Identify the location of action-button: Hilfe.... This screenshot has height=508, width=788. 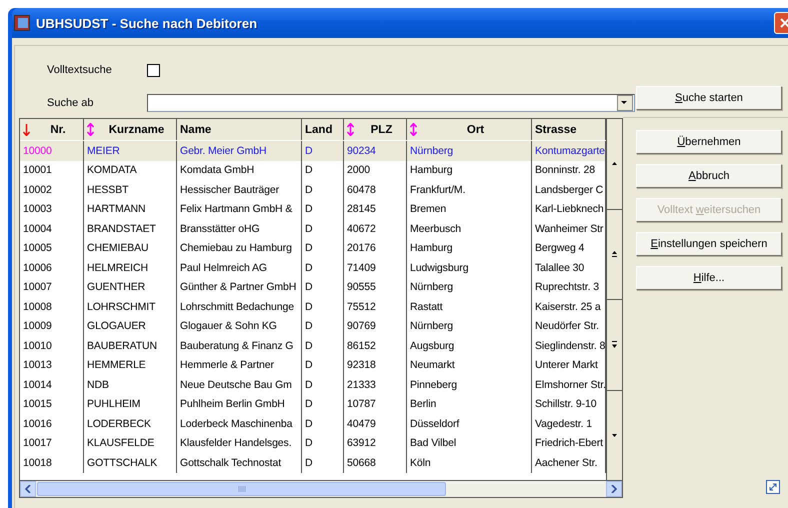
(709, 278).